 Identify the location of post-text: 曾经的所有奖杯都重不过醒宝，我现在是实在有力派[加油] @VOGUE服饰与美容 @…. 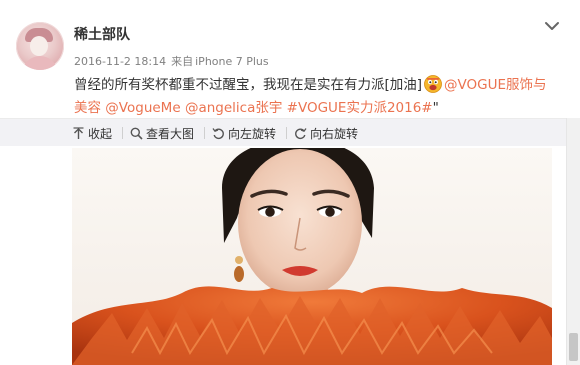
(319, 97).